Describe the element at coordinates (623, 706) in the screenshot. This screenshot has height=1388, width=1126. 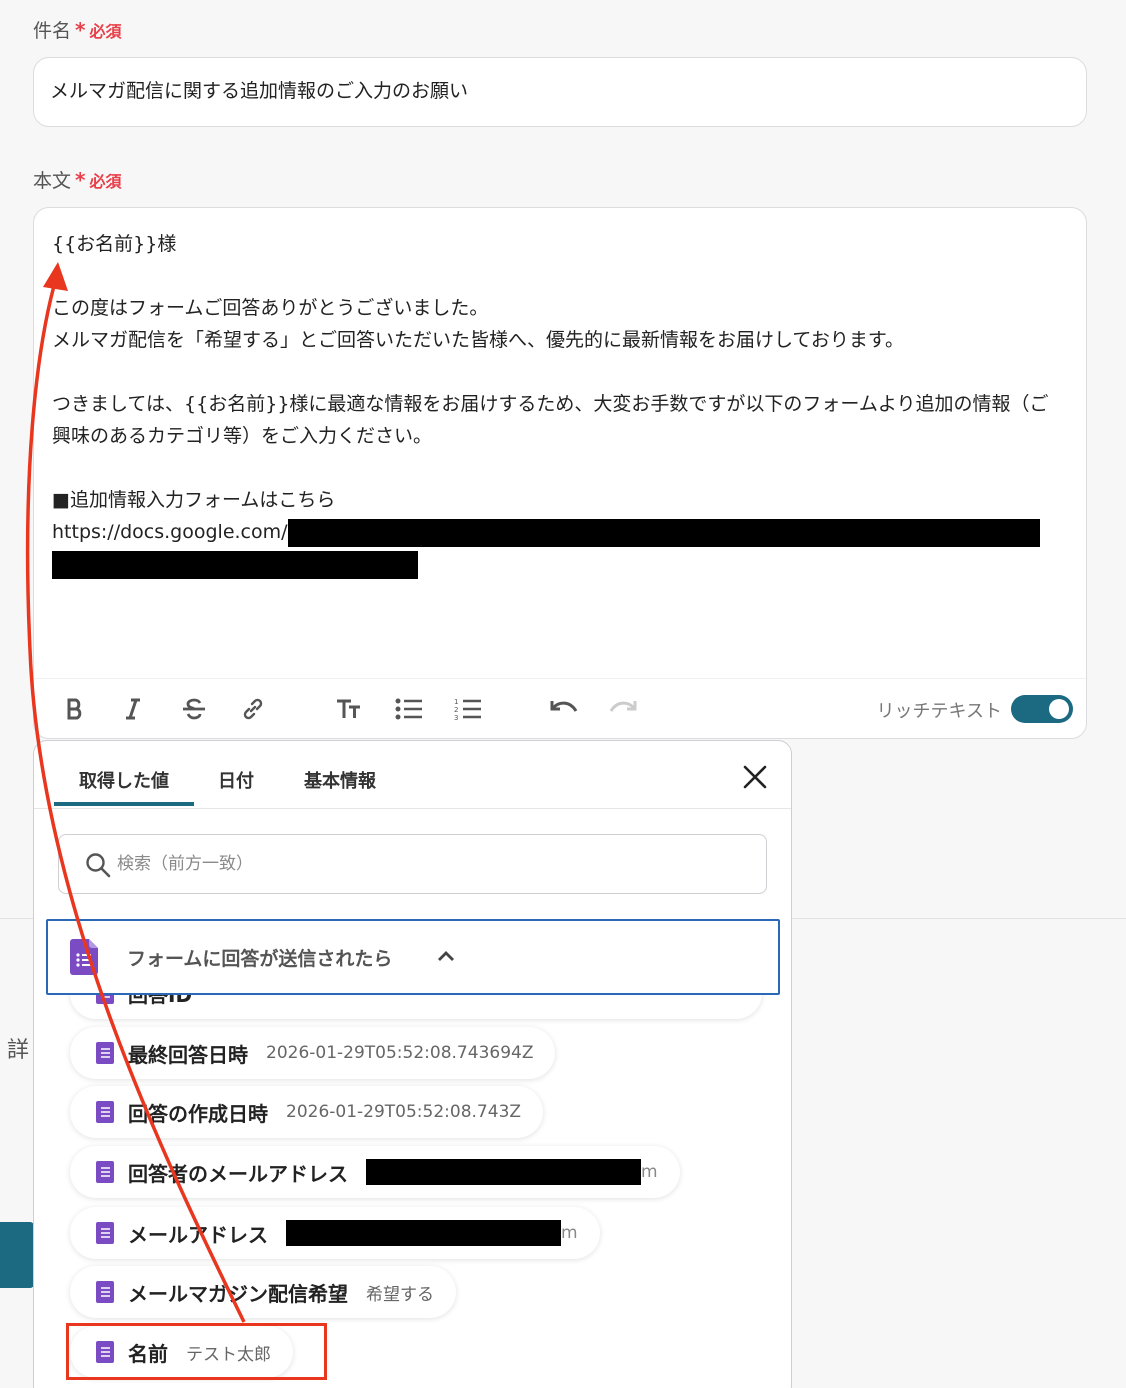
I see `redo-icon` at that location.